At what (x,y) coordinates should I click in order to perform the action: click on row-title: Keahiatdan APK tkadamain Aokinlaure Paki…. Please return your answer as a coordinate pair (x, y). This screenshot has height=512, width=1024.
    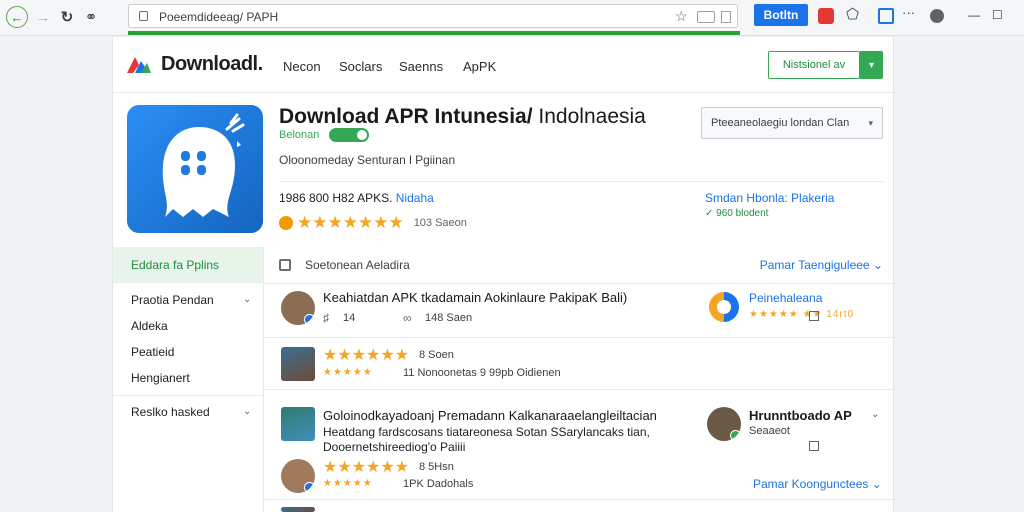
    Looking at the image, I should click on (475, 297).